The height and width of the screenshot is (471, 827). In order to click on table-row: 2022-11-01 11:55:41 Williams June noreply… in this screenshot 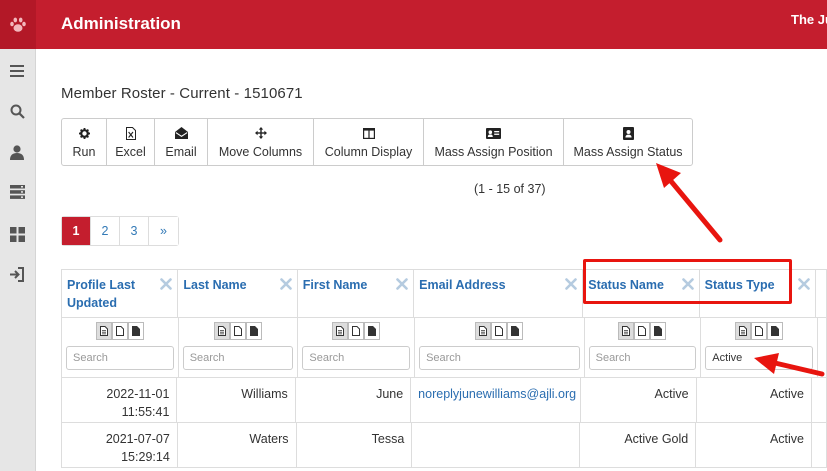, I will do `click(444, 400)`.